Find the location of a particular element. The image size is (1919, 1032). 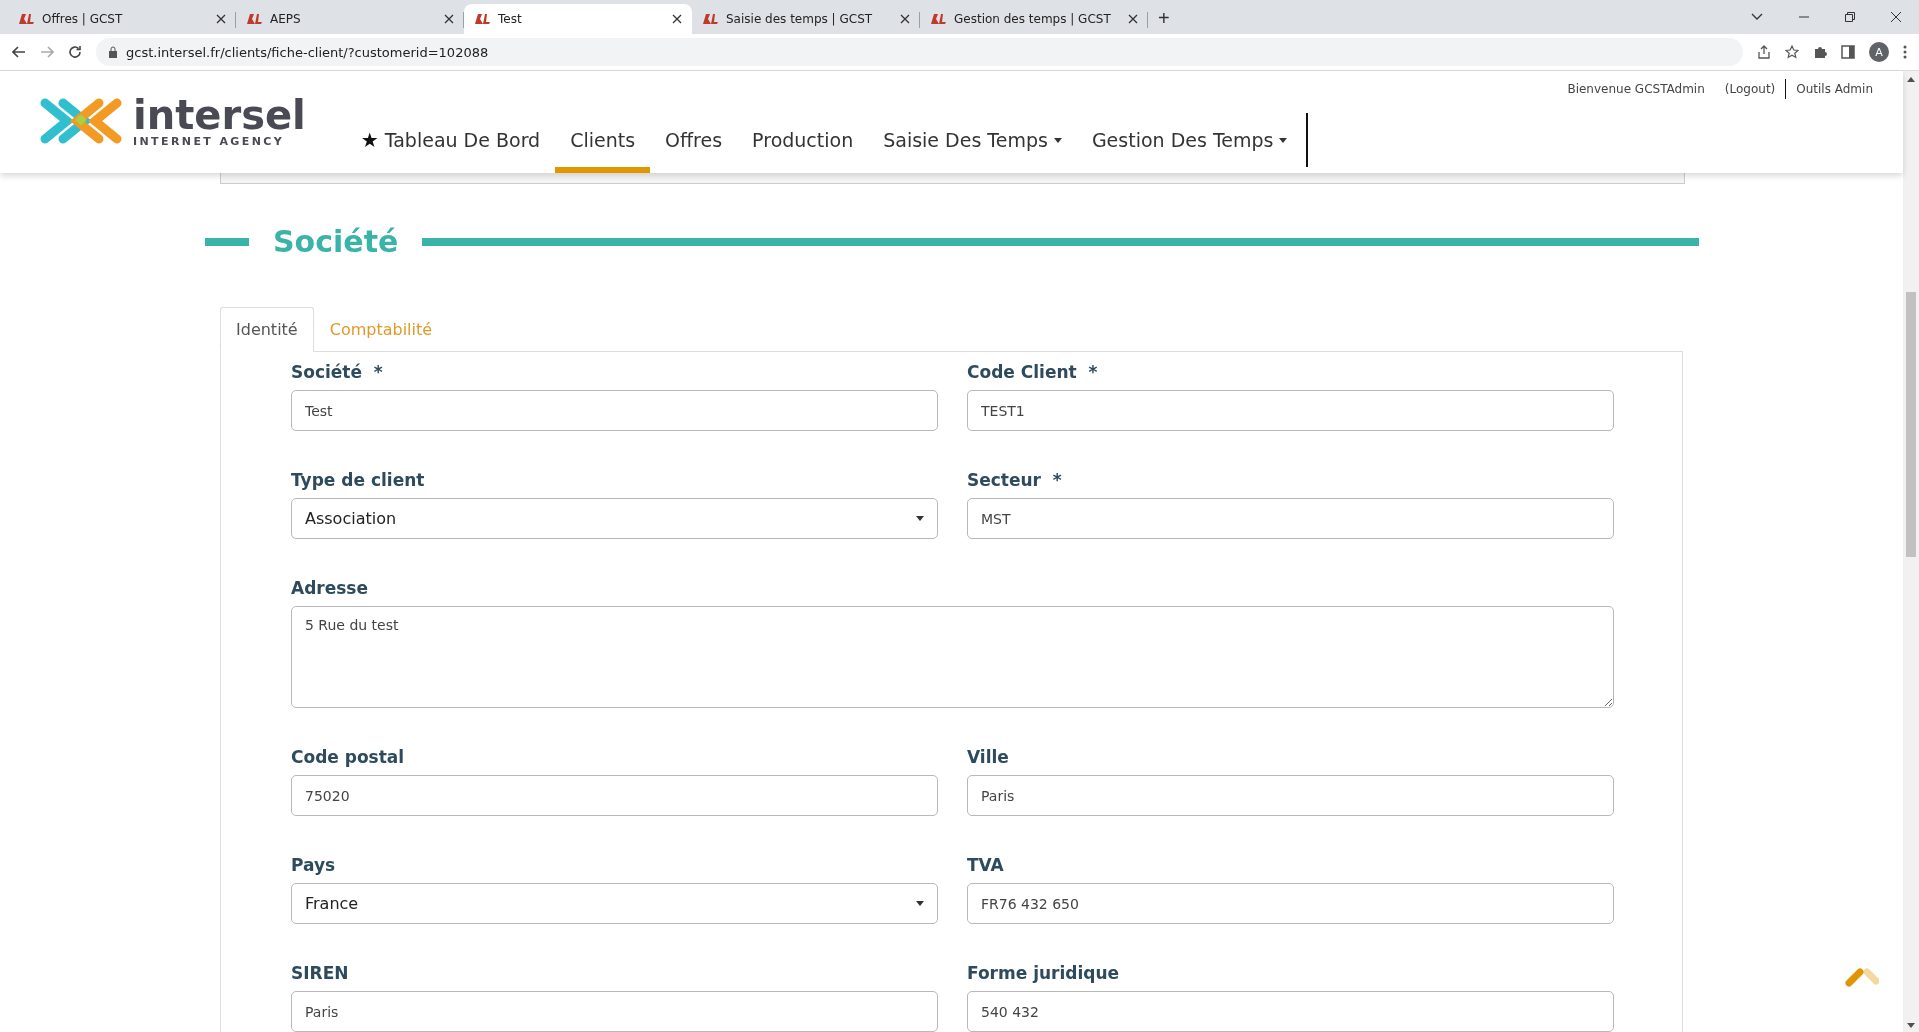

field-label: SIREN is located at coordinates (320, 973).